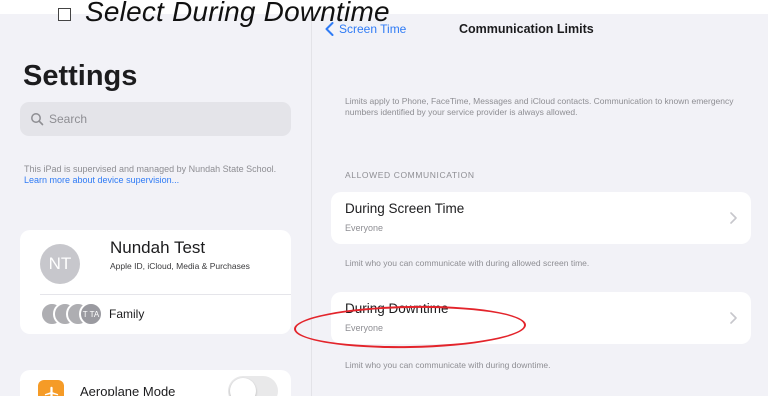 Image resolution: width=768 pixels, height=396 pixels. Describe the element at coordinates (410, 175) in the screenshot. I see `section-header: ALLOWED COMMUNICATION` at that location.